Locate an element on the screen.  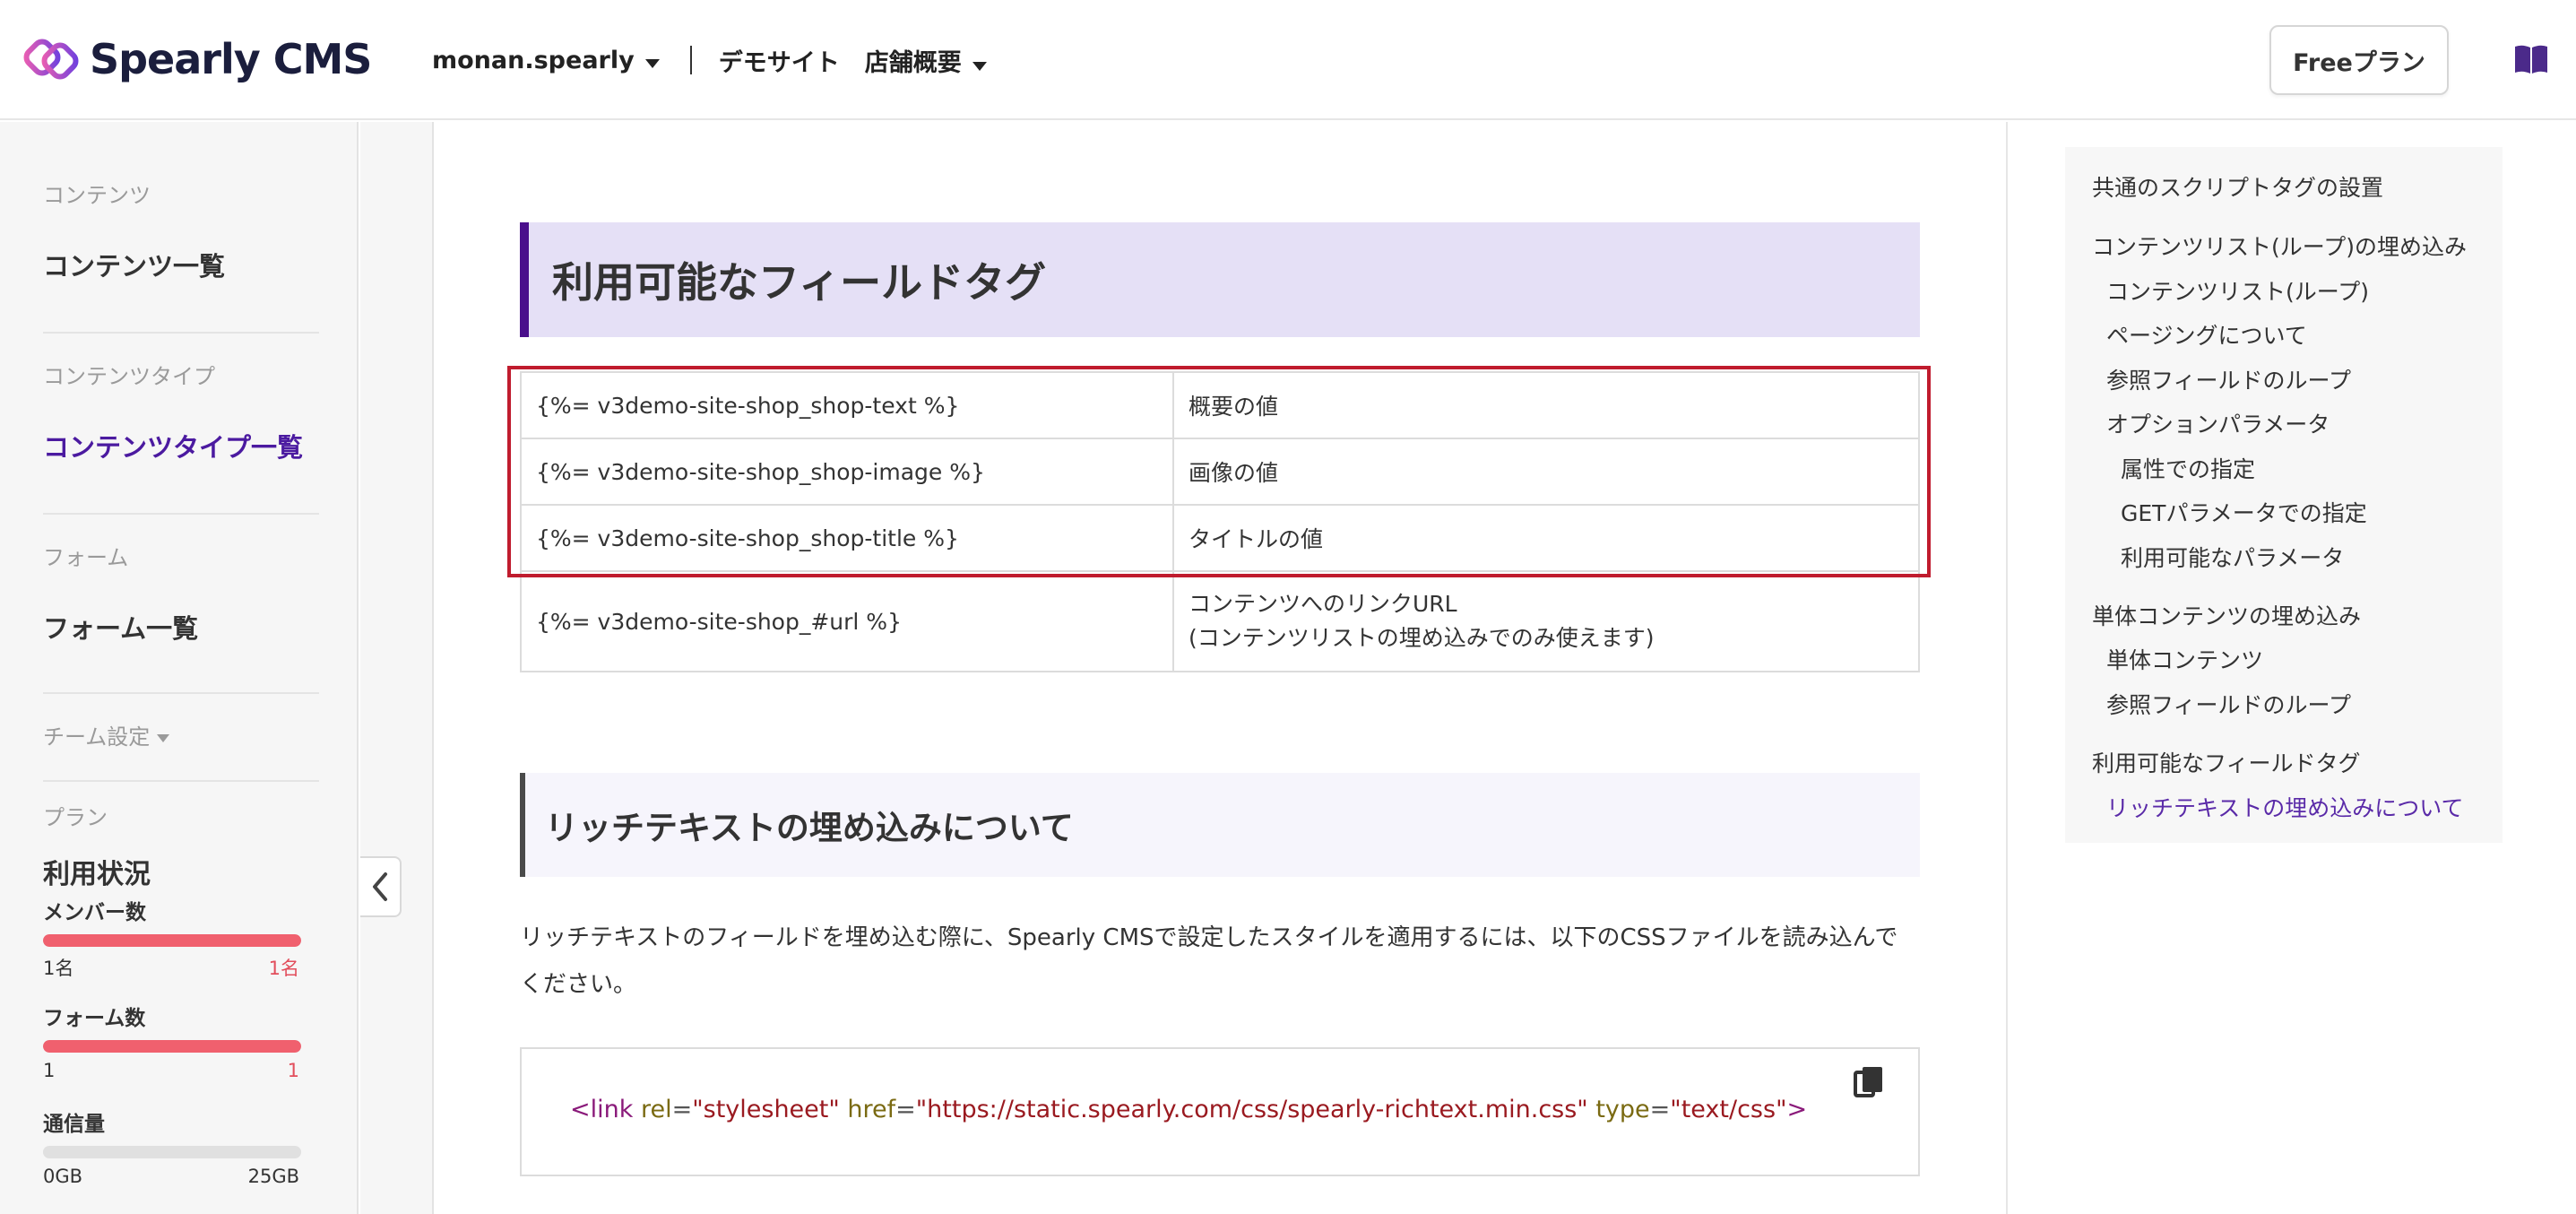
field-tag-cell: {%= v3demo-site-shop_shop-text %} is located at coordinates (847, 405).